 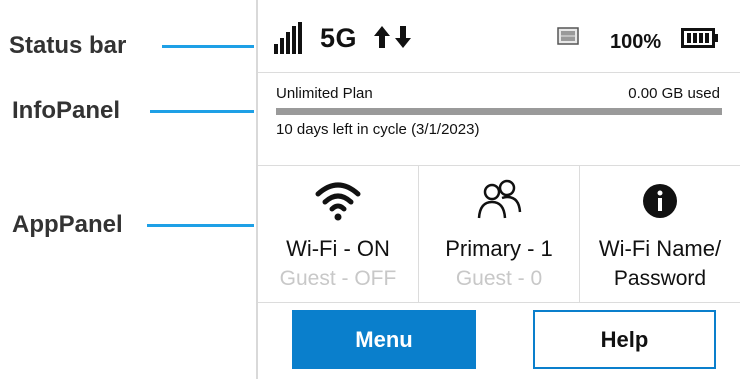 I want to click on status-bar-callout-label: Status bar, so click(x=68, y=45).